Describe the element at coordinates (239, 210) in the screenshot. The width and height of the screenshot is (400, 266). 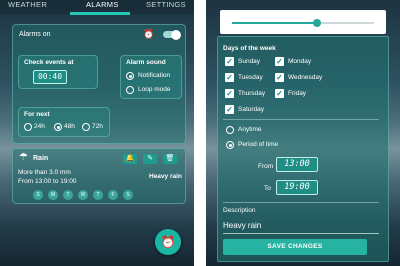
I see `description-label: Description` at that location.